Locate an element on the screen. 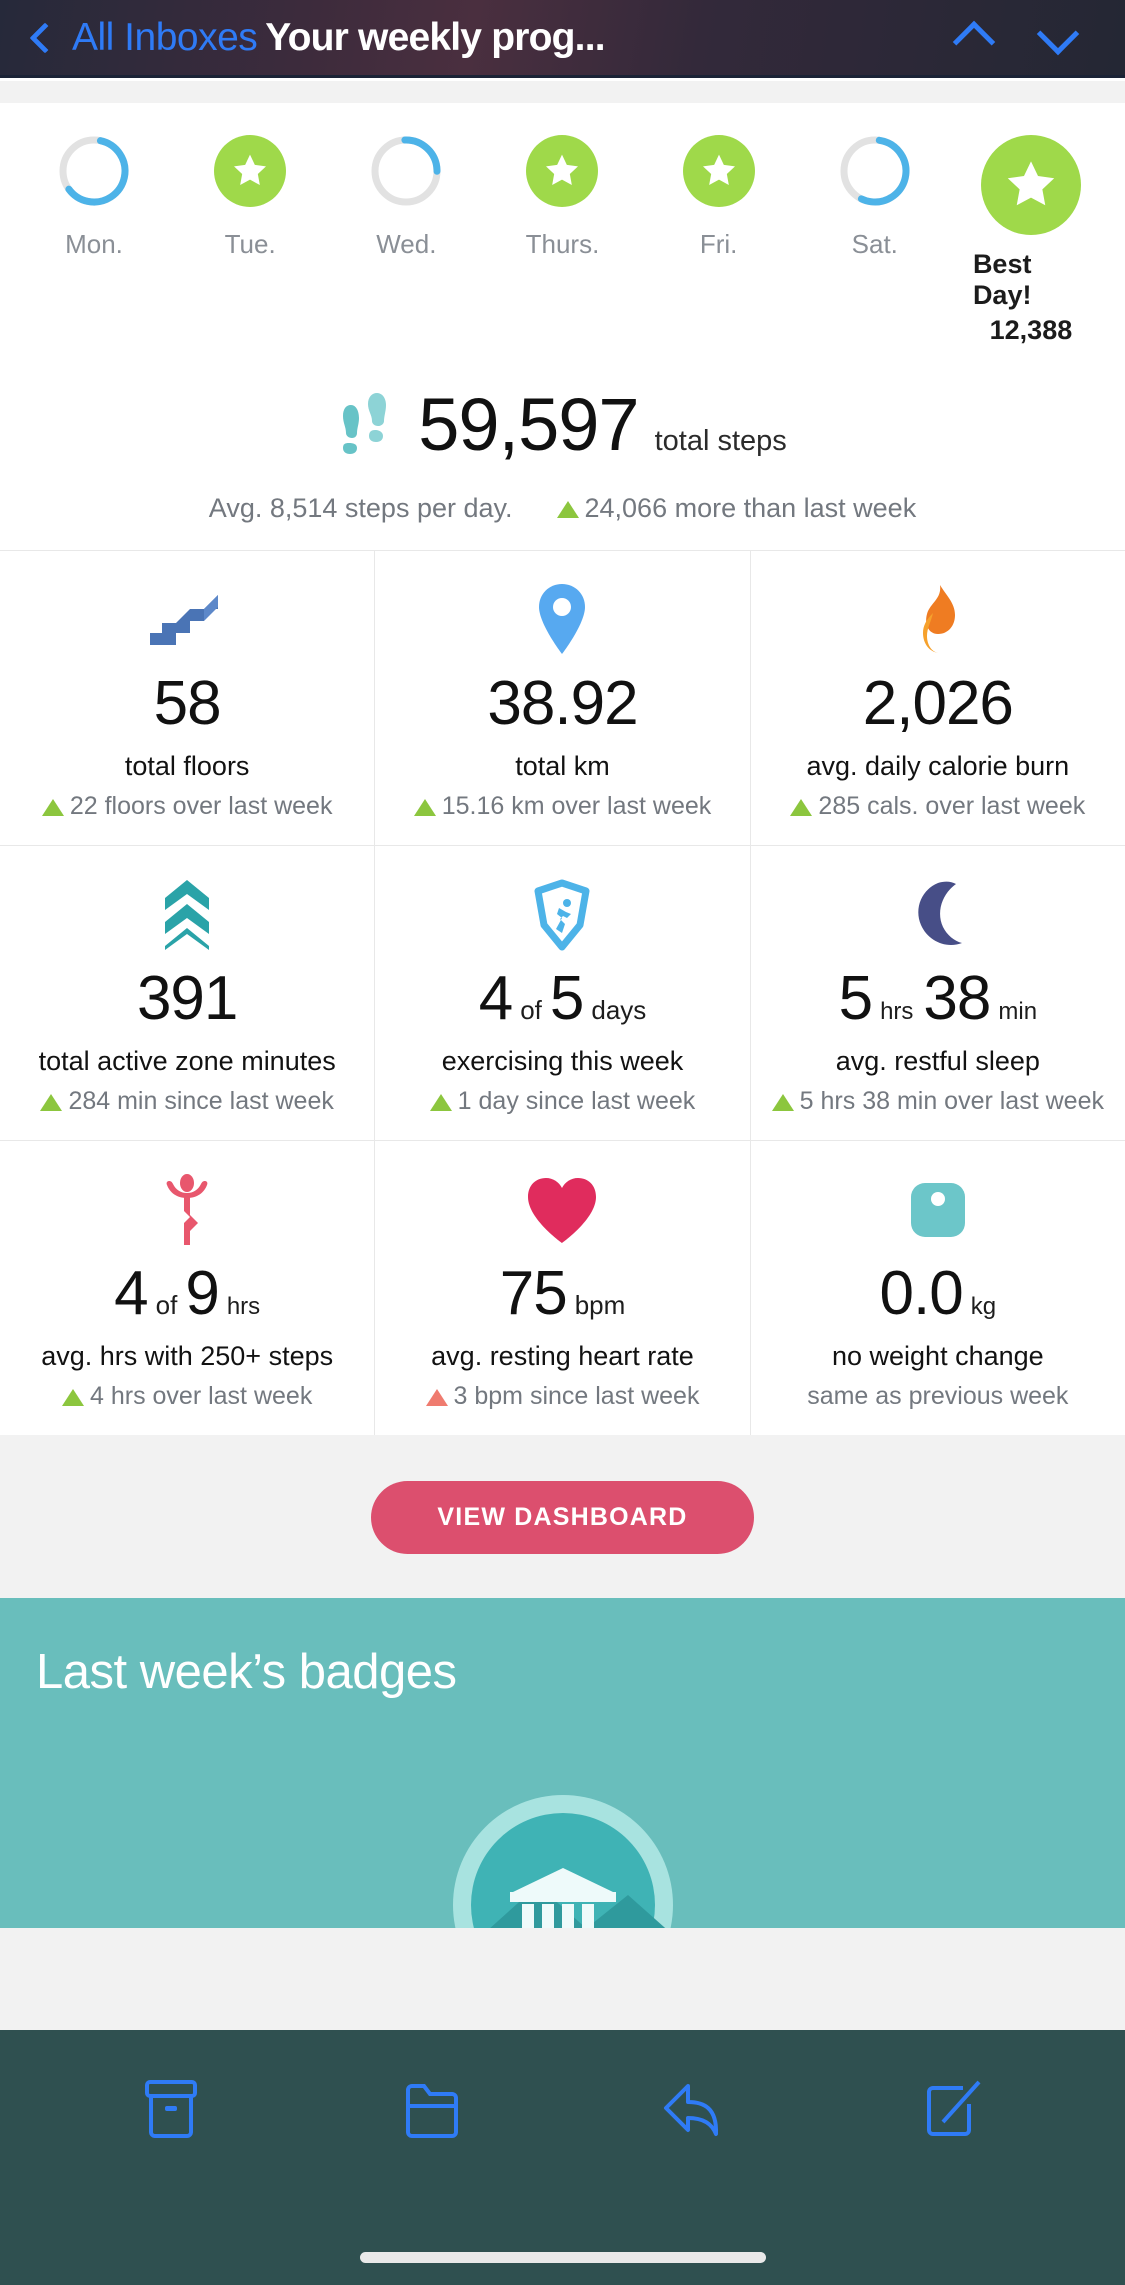  badges-section: Last week’s badges is located at coordinates (562, 1763).